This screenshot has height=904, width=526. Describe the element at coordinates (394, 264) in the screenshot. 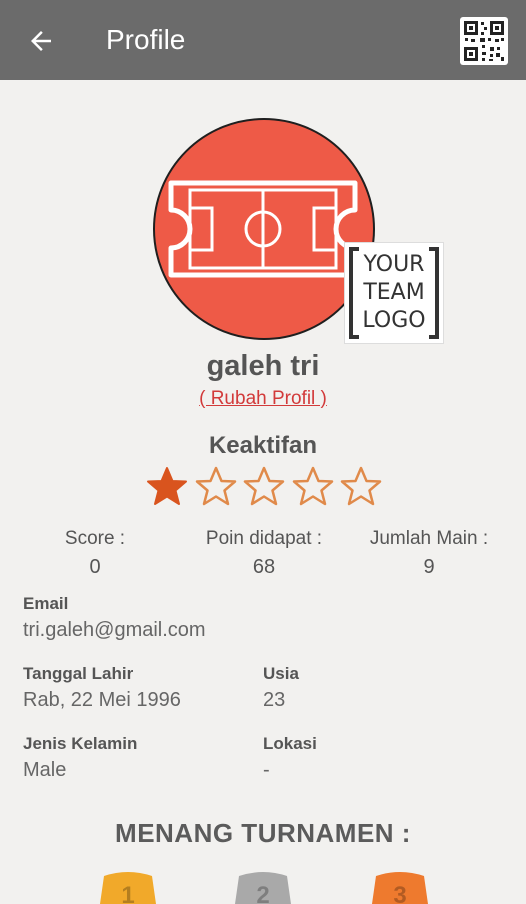

I see `team-logo-line: YOUR` at that location.